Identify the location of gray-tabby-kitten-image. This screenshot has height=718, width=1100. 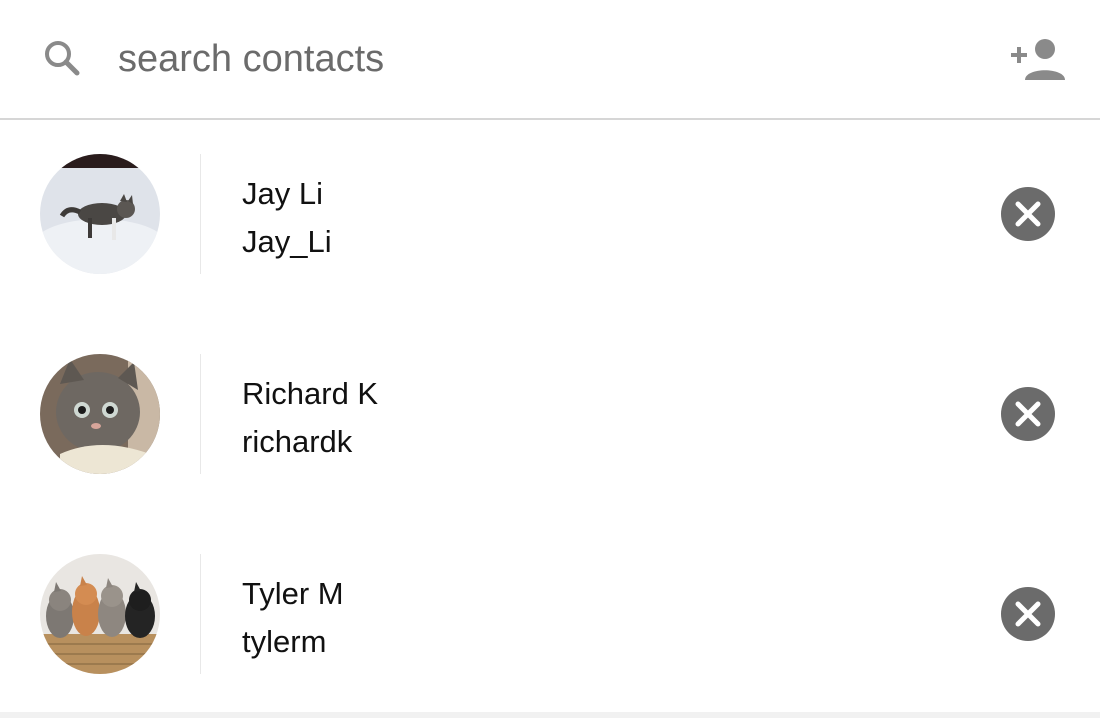
(100, 414).